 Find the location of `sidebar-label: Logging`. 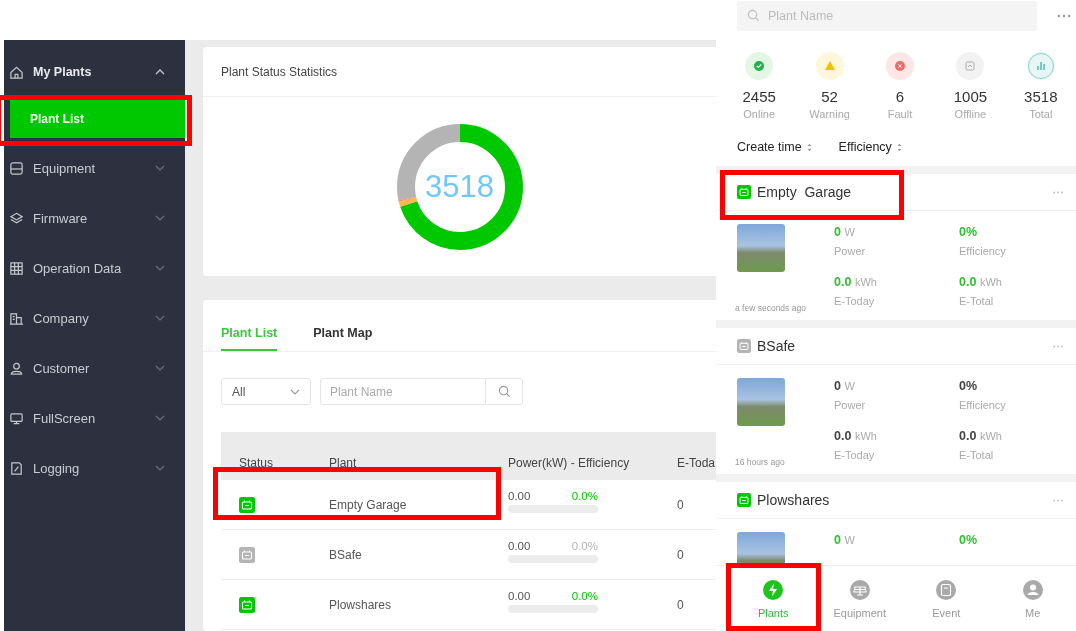

sidebar-label: Logging is located at coordinates (57, 468).